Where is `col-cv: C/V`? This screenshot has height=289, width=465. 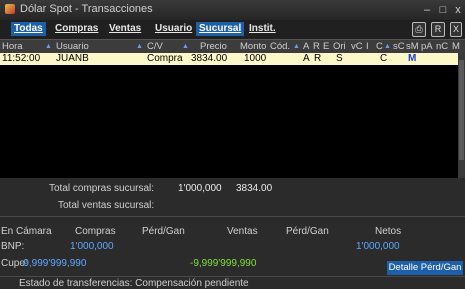
col-cv: C/V is located at coordinates (155, 46).